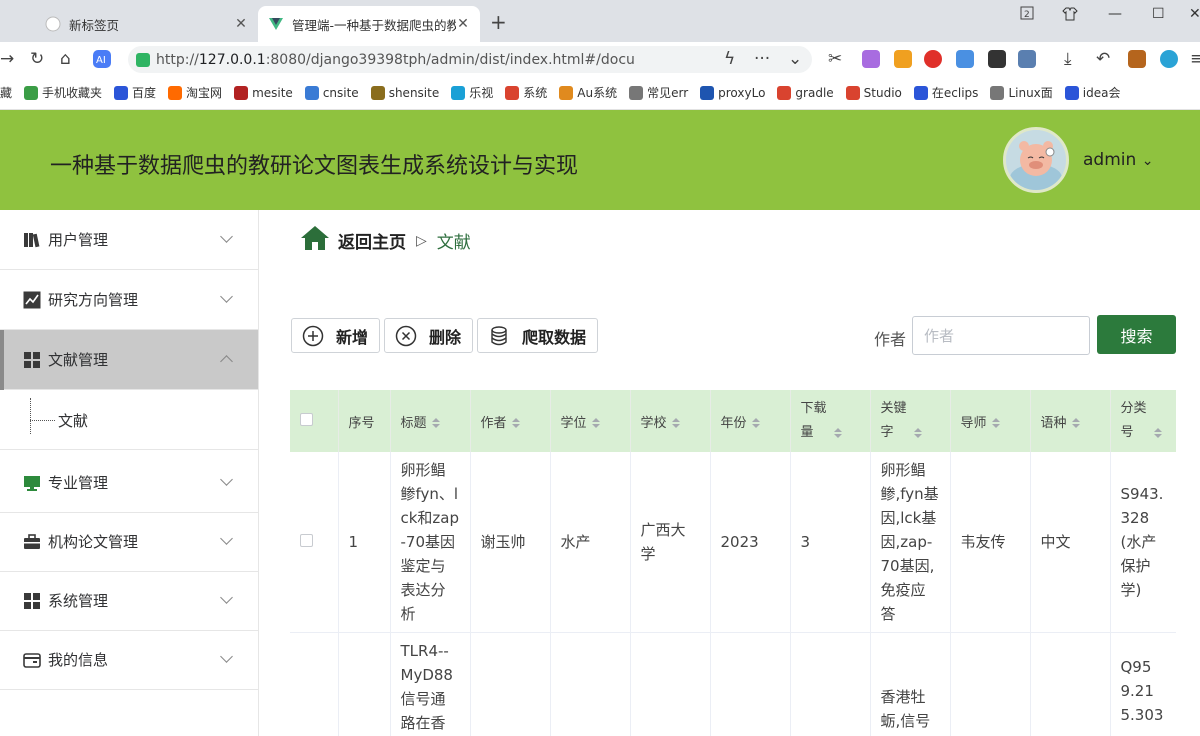 The width and height of the screenshot is (1200, 736). I want to click on column-header: 学位, so click(590, 421).